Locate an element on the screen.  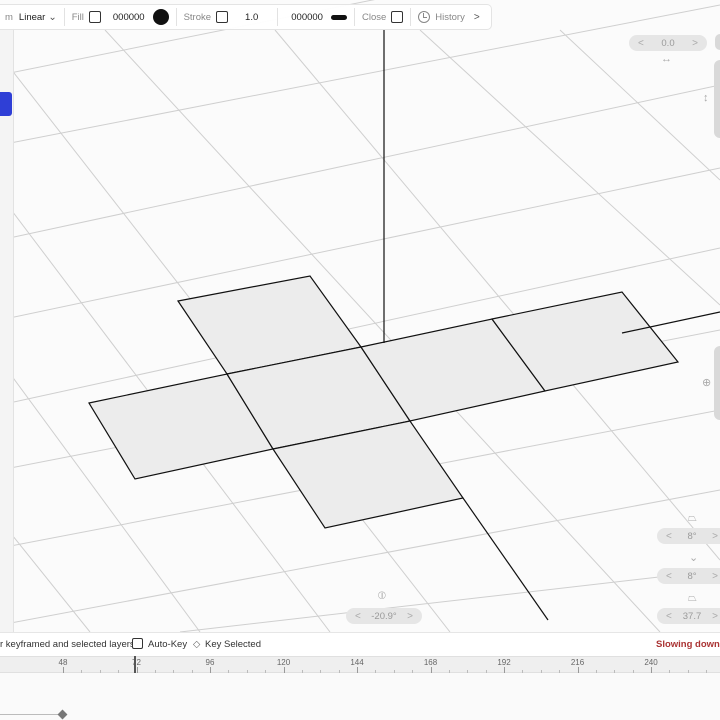
stroke-checkbox is located at coordinates (222, 17).